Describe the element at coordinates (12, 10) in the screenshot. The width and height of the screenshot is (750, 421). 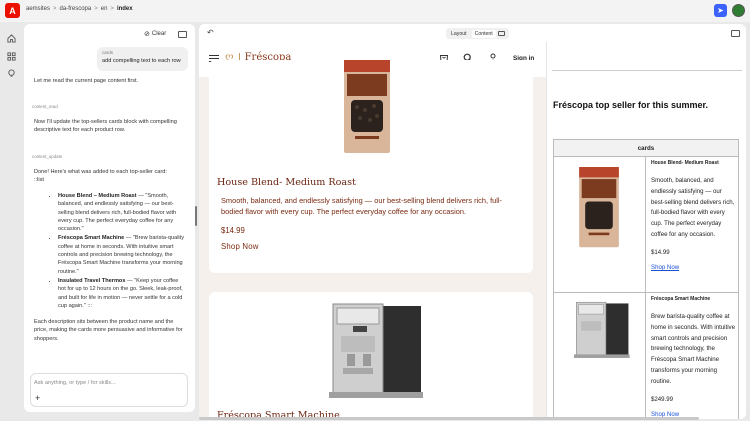
I see `adobe-logo: A` at that location.